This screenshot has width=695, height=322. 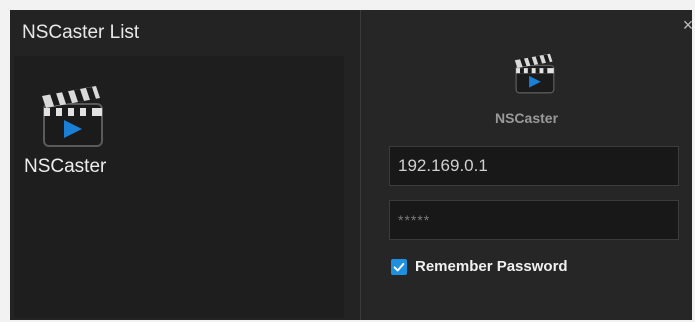 I want to click on checkmark-icon, so click(x=399, y=266).